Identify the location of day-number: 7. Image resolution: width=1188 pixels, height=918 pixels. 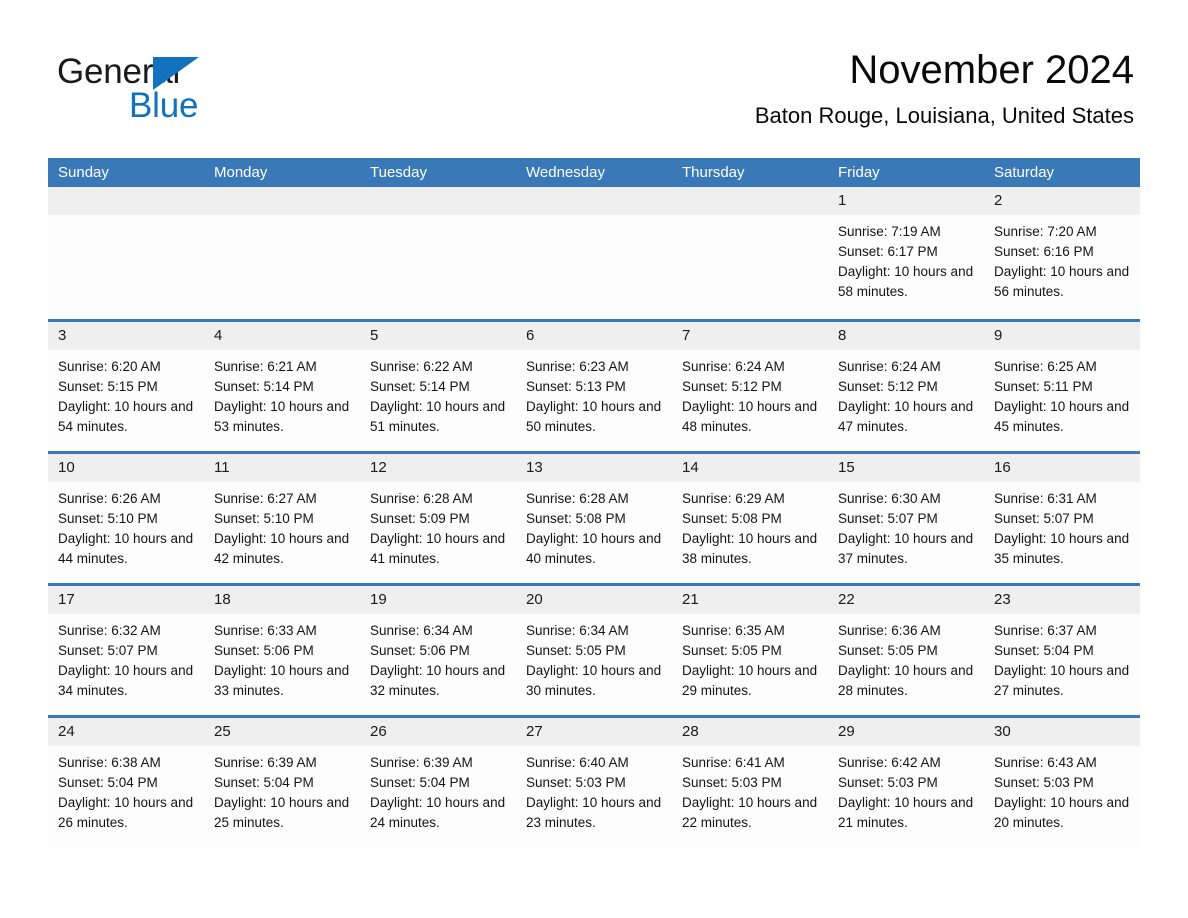
(686, 335).